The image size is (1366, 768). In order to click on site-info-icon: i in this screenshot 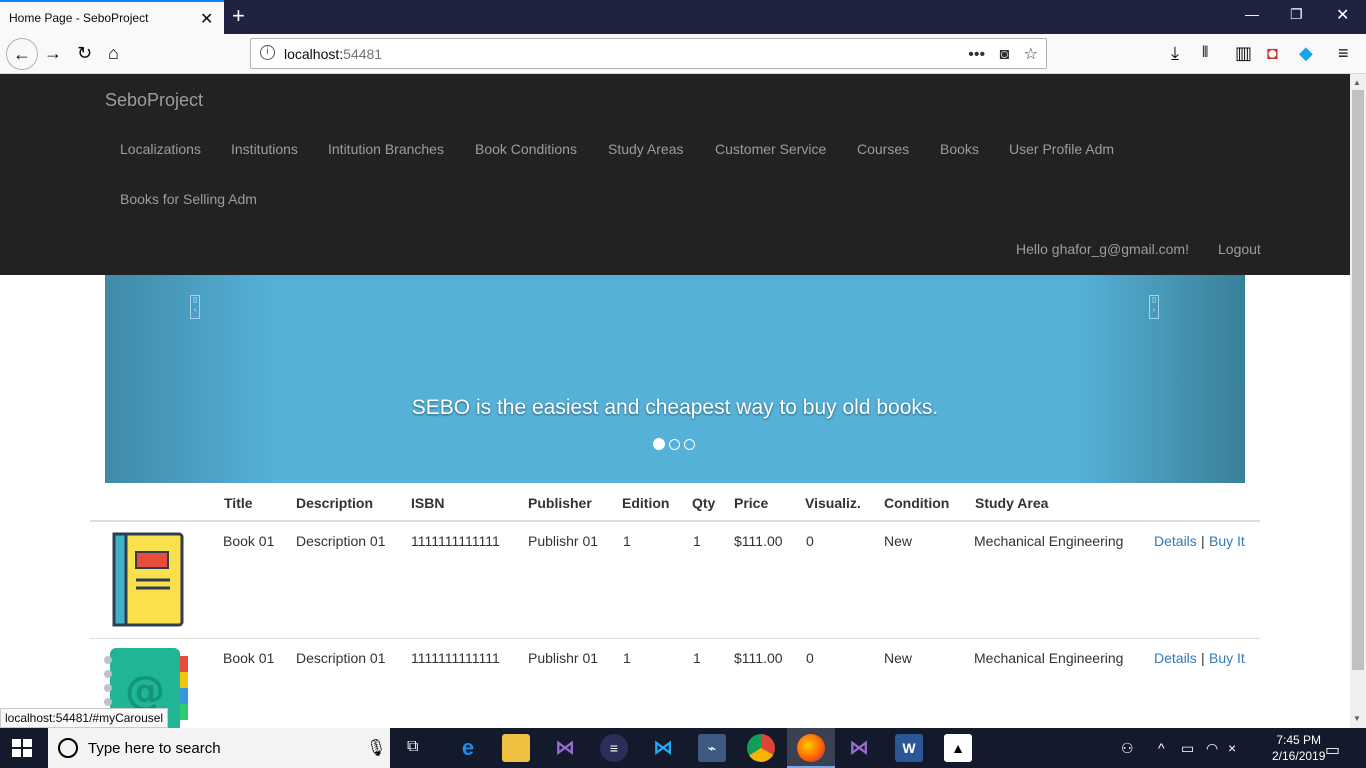, I will do `click(267, 52)`.